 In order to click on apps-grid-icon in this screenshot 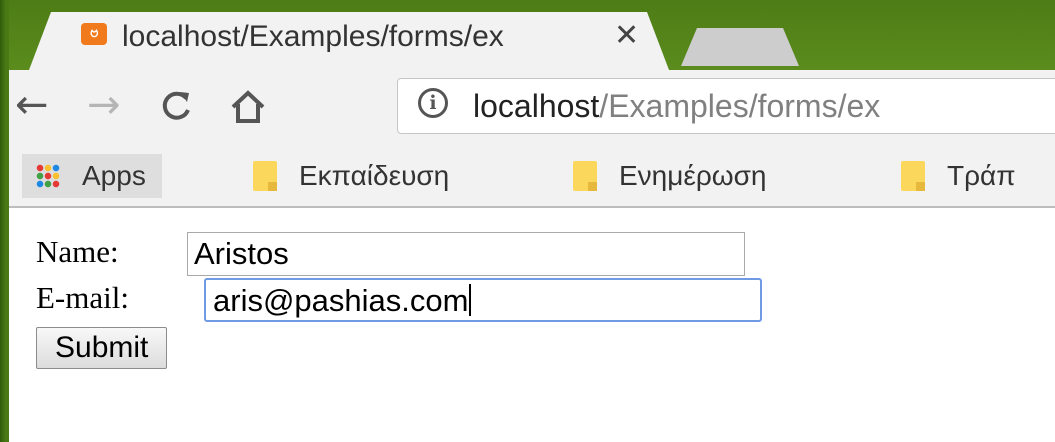, I will do `click(48, 176)`.